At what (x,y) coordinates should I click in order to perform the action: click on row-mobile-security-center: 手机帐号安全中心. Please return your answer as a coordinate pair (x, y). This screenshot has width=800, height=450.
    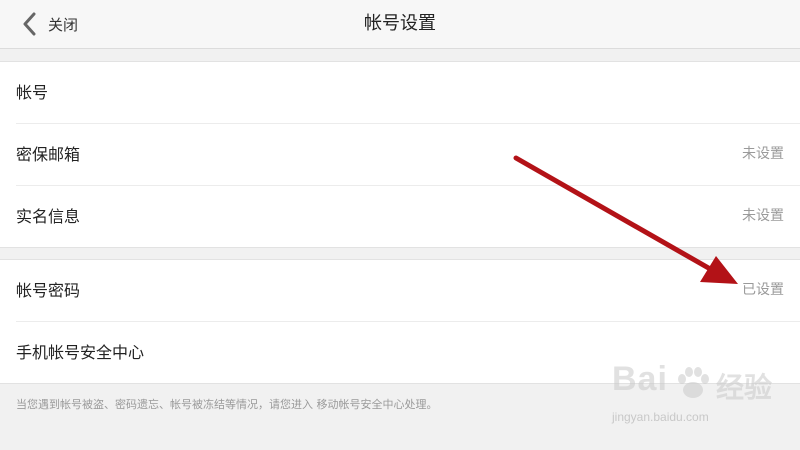
    Looking at the image, I should click on (408, 352).